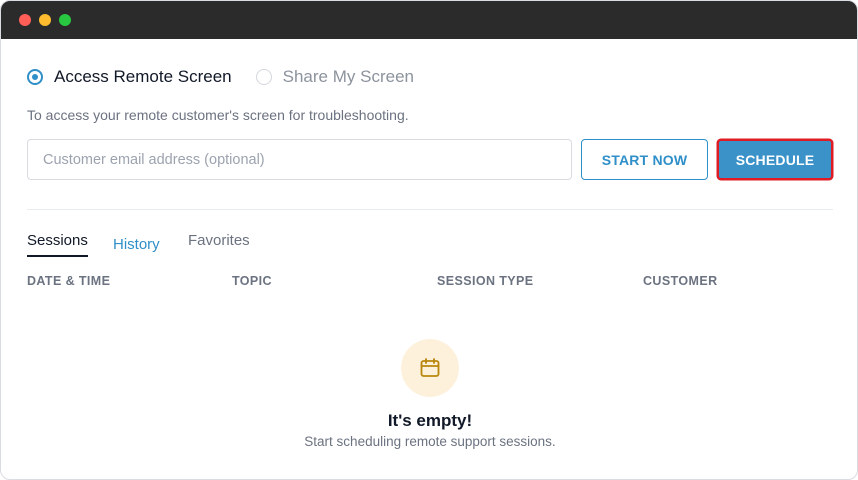  I want to click on radio-label: Share My Screen, so click(348, 76).